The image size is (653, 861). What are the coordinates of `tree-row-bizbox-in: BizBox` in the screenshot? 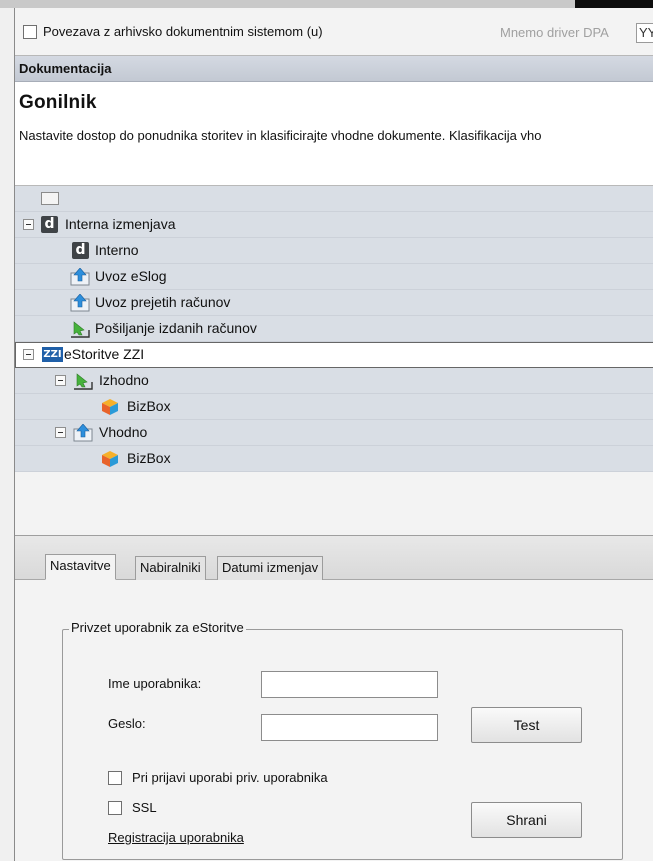 It's located at (334, 459).